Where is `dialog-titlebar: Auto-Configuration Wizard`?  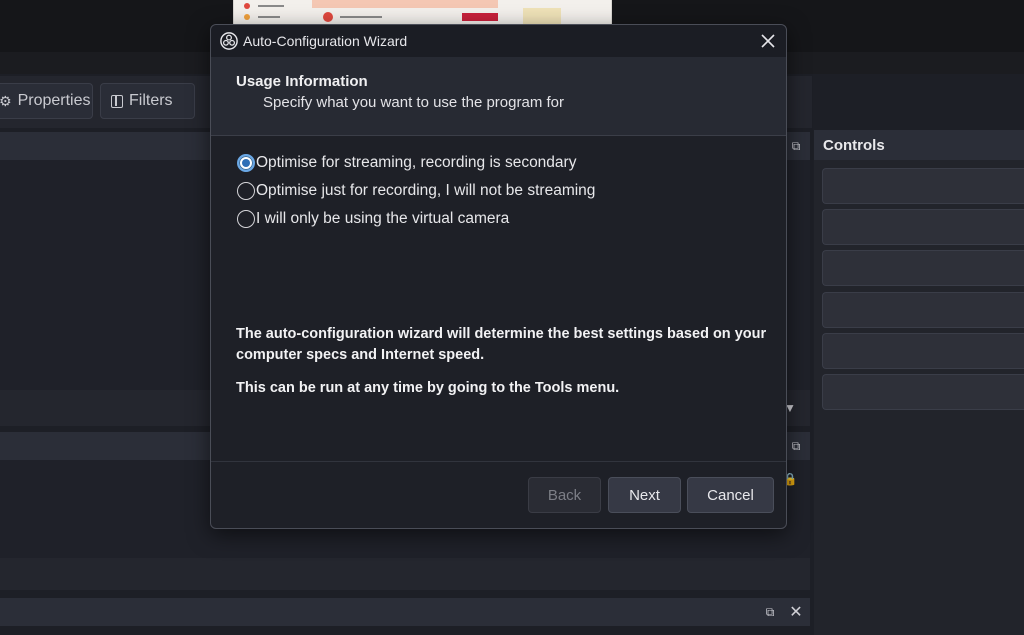
dialog-titlebar: Auto-Configuration Wizard is located at coordinates (498, 41).